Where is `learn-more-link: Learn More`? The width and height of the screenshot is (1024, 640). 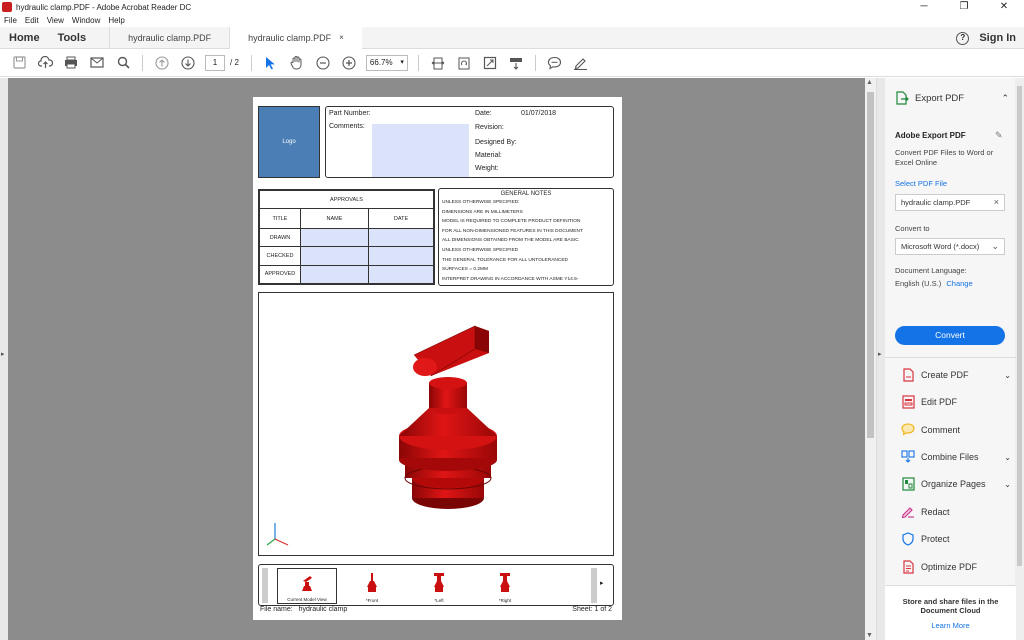 learn-more-link: Learn More is located at coordinates (950, 625).